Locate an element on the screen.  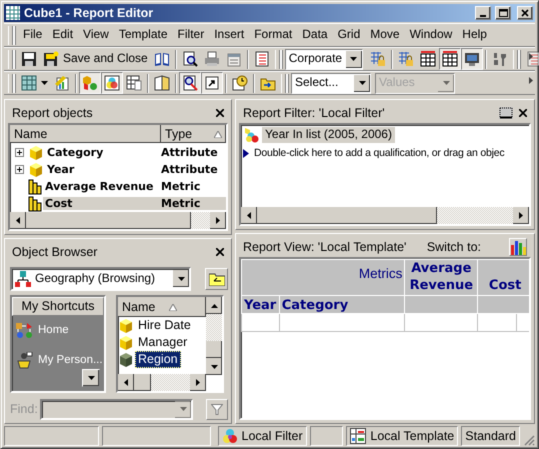
panel-title: Report View: 'Local Template' is located at coordinates (325, 247).